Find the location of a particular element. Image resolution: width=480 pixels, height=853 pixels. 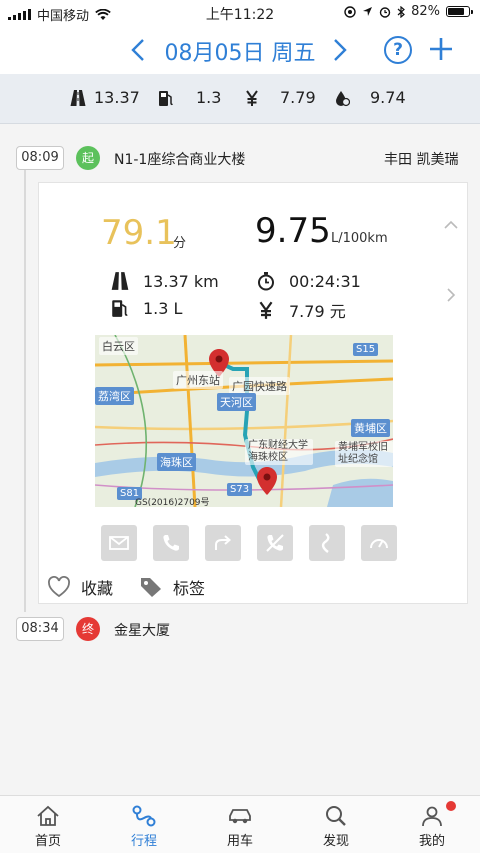

end-place: 金星大厦 is located at coordinates (142, 630).